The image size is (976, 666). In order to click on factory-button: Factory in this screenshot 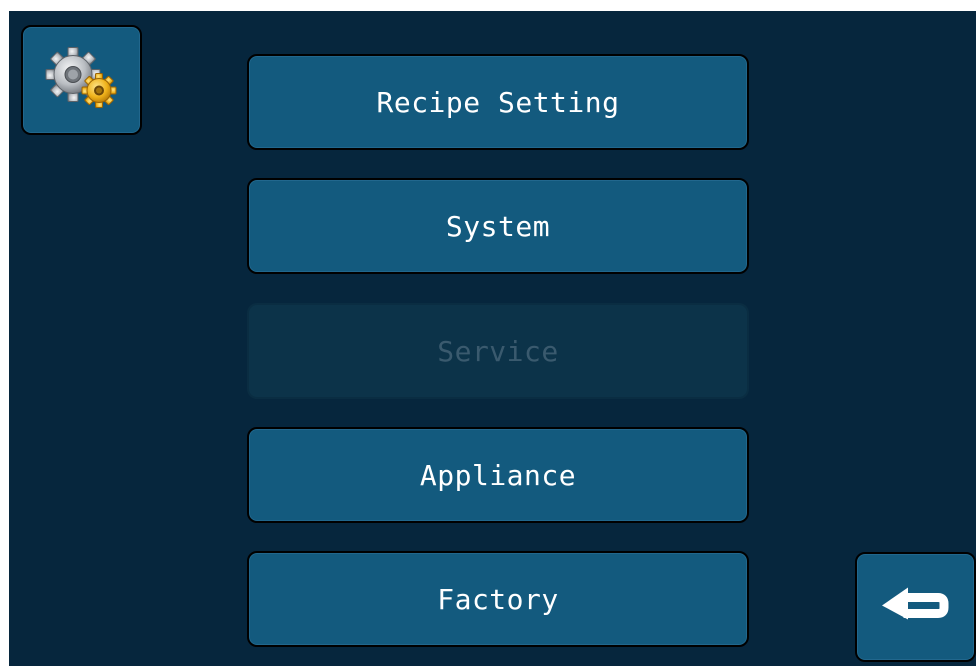, I will do `click(498, 599)`.